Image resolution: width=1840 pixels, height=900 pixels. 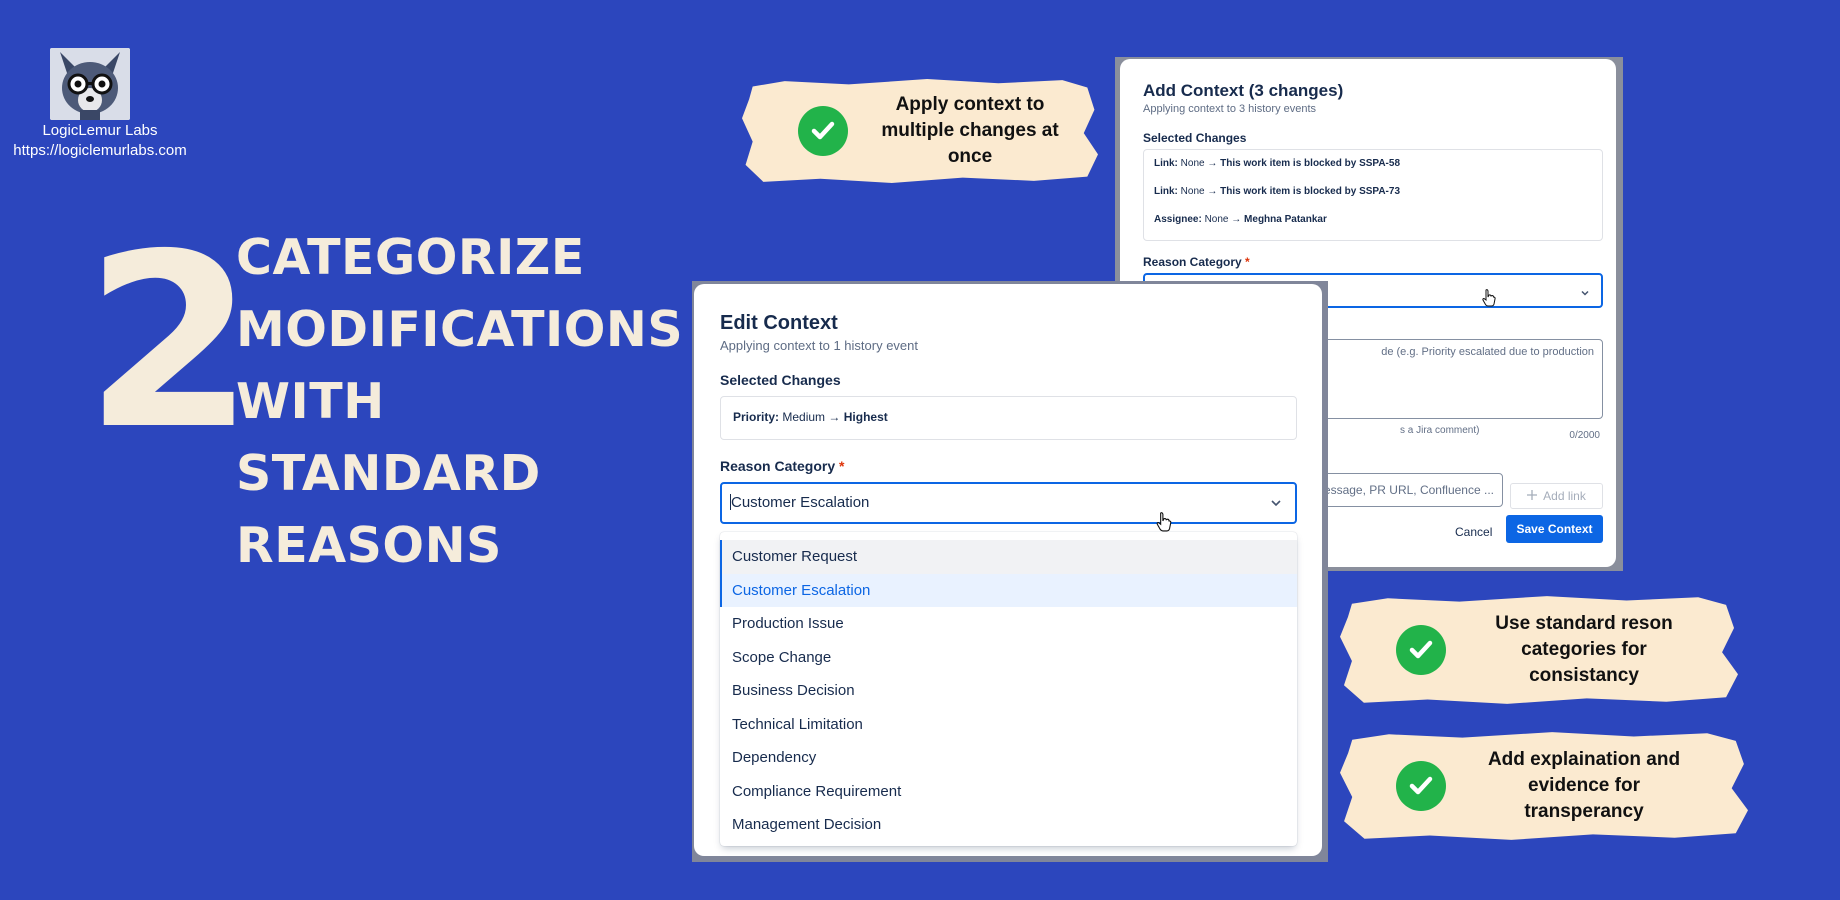 I want to click on cancel-button: Cancel, so click(x=1473, y=532).